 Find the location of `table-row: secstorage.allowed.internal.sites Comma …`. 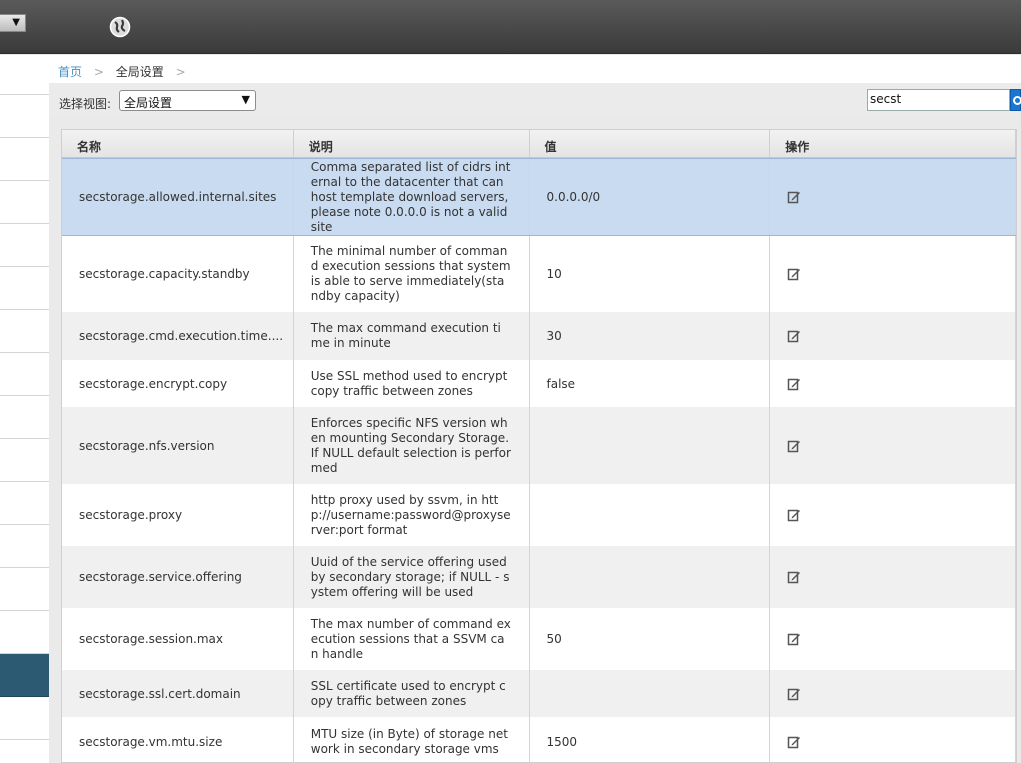

table-row: secstorage.allowed.internal.sites Comma … is located at coordinates (539, 197).